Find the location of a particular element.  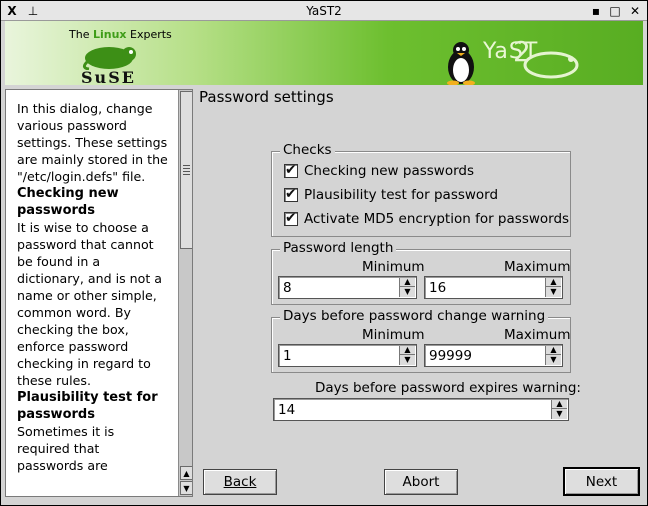

next-button: Next is located at coordinates (601, 481).